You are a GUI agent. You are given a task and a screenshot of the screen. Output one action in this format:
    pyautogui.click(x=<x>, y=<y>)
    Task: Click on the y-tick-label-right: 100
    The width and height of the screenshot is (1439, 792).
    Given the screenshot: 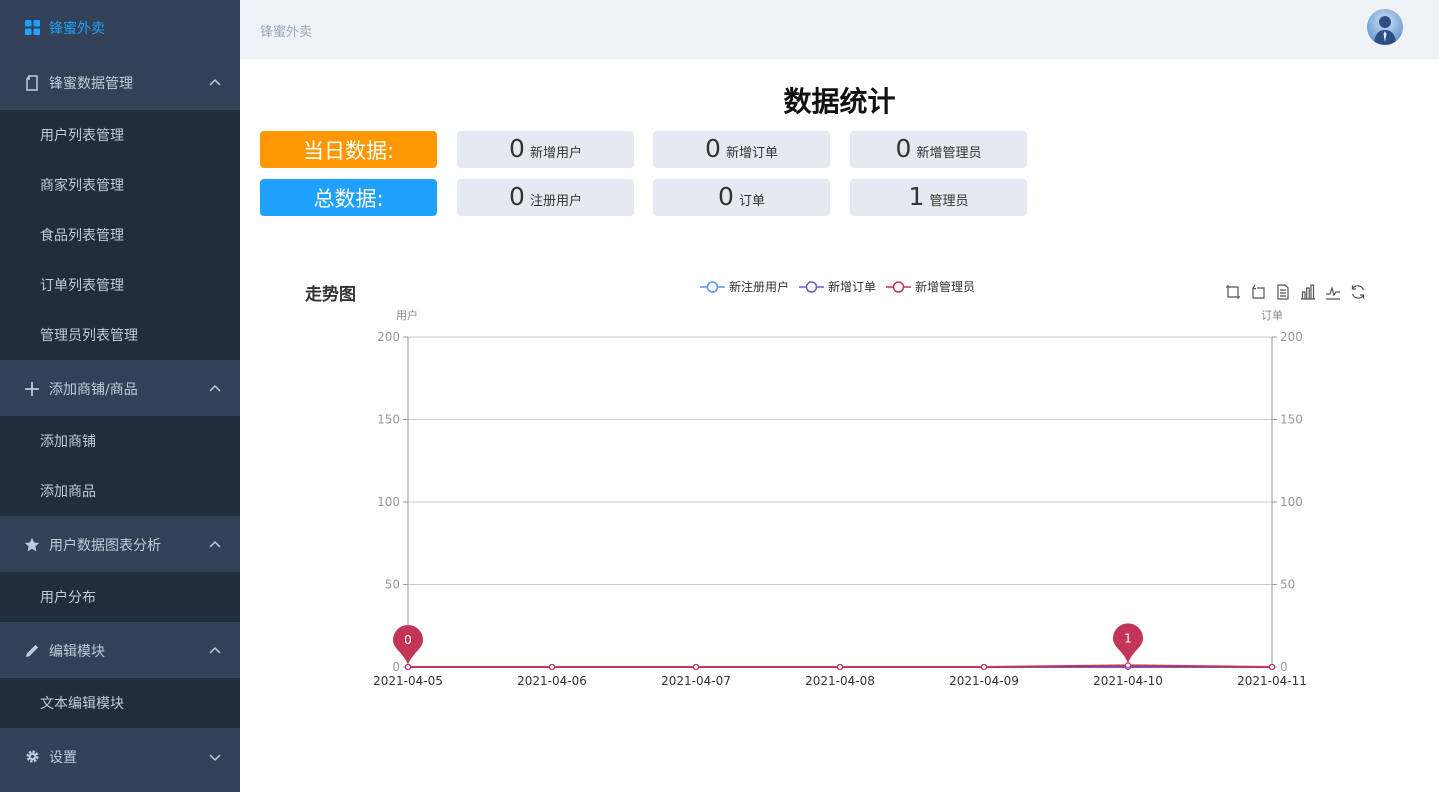 What is the action you would take?
    pyautogui.click(x=1291, y=502)
    